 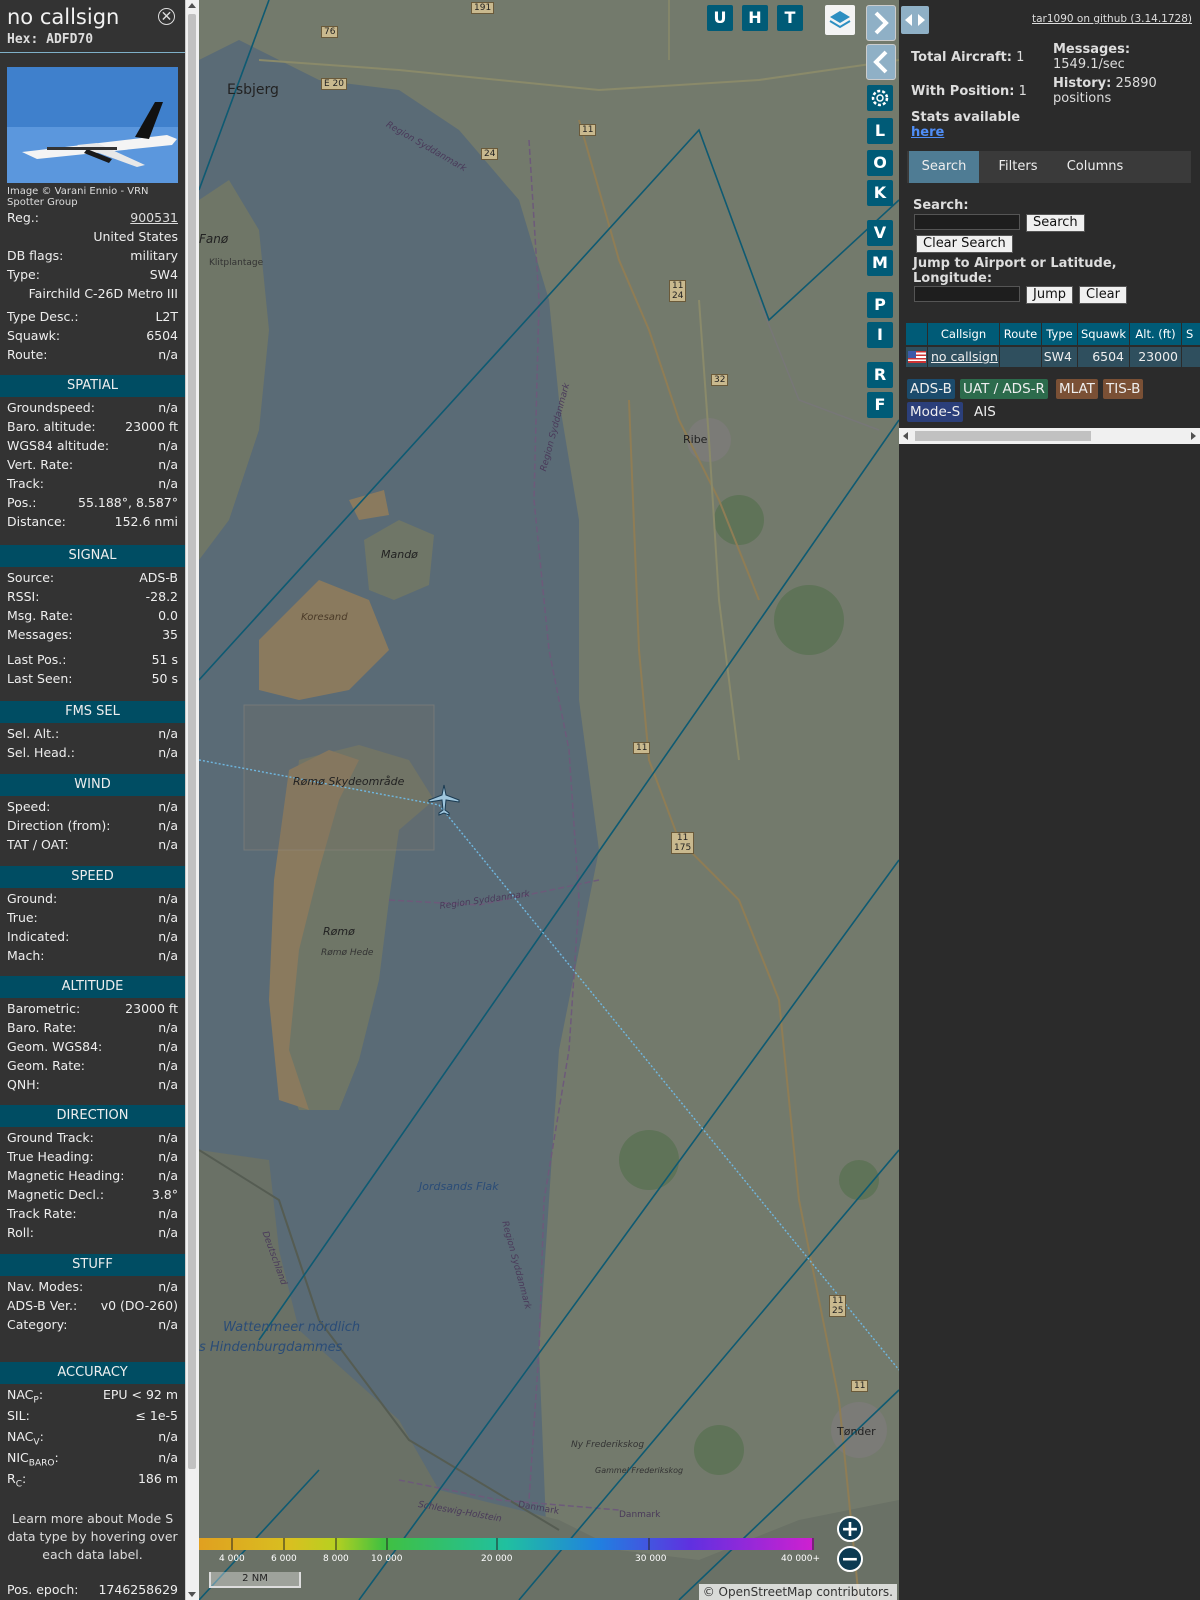 I want to click on source-modes-badge: Mode-S, so click(x=935, y=412).